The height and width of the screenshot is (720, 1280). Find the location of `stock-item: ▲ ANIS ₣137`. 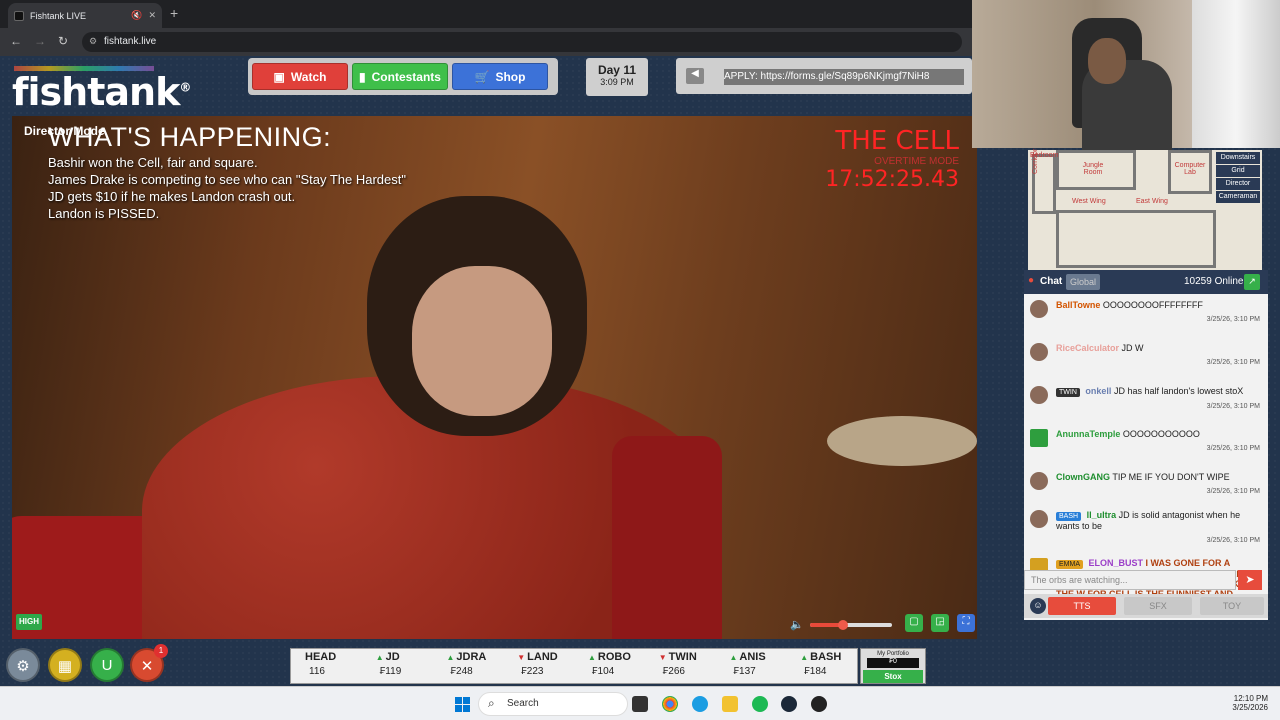

stock-item: ▲ ANIS ₣137 is located at coordinates (751, 666).